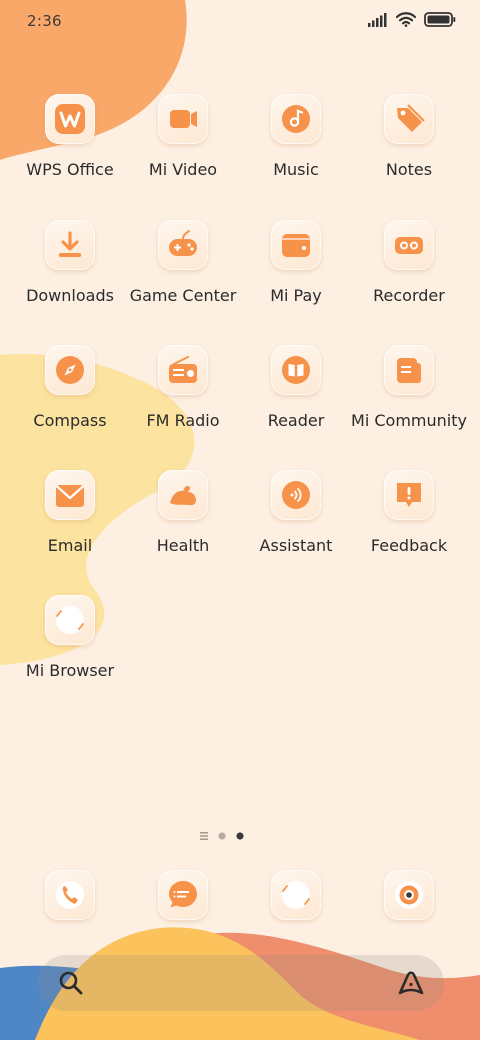 The height and width of the screenshot is (1040, 480). I want to click on health-icon, so click(183, 495).